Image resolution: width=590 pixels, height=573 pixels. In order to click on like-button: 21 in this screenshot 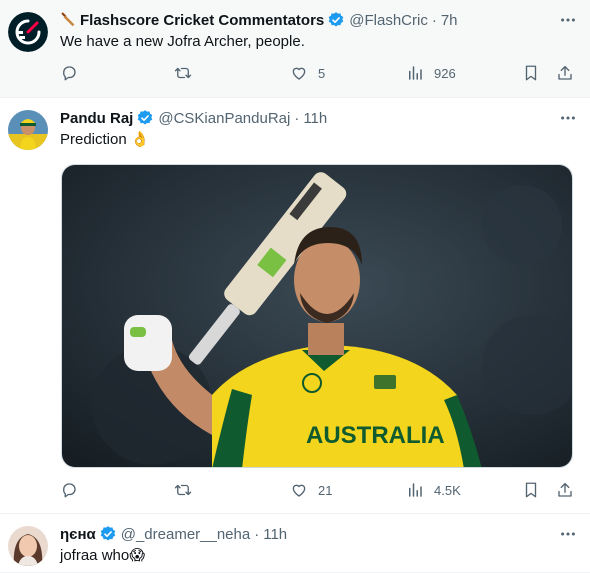, I will do `click(311, 490)`.